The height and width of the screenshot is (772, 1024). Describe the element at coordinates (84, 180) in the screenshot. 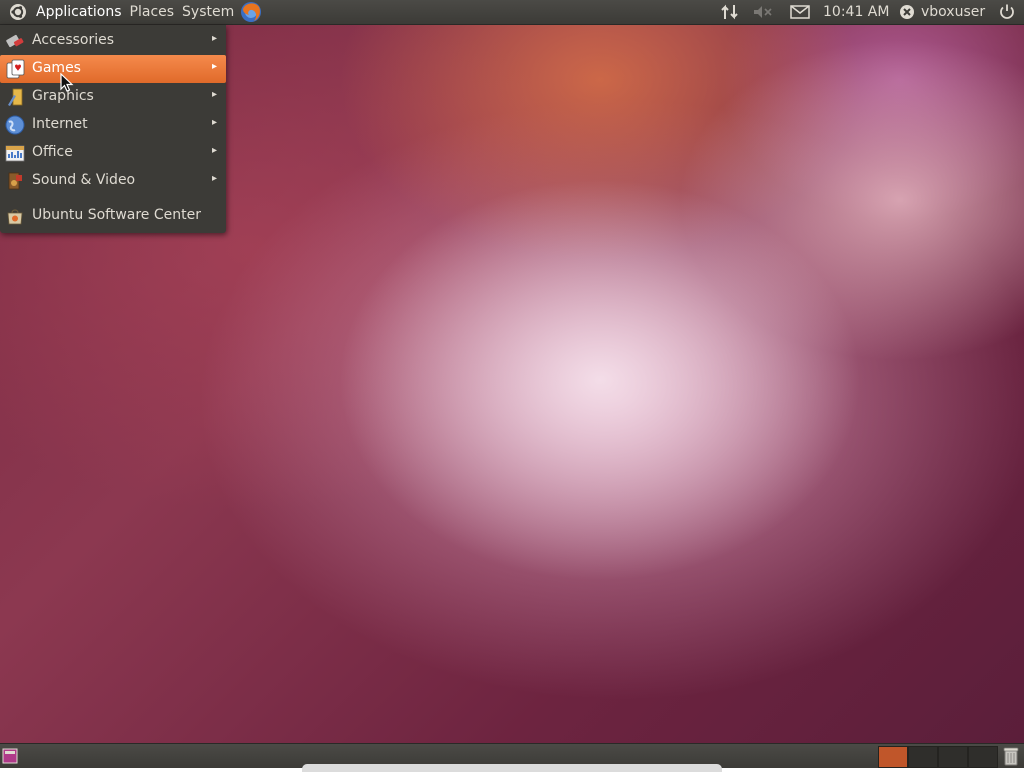

I see `menu-item-label: Sound & Video` at that location.